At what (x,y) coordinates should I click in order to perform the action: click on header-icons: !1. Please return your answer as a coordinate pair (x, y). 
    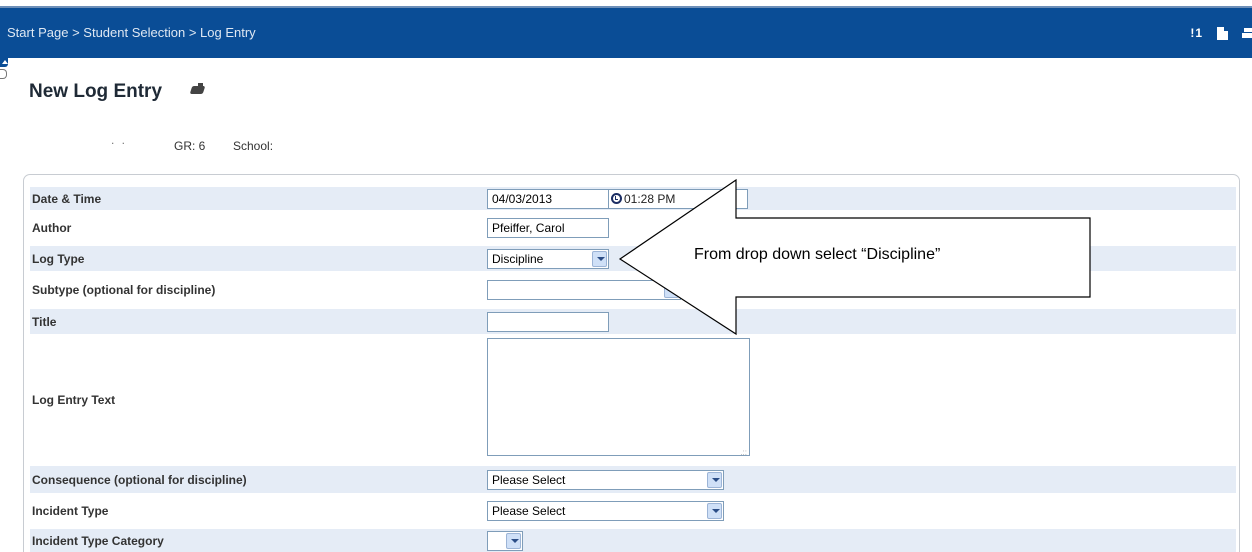
    Looking at the image, I should click on (1221, 33).